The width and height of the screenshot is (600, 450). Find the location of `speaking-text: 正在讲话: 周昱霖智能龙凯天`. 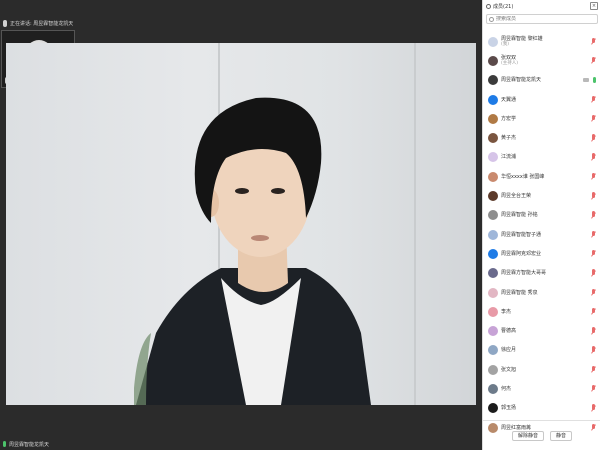

speaking-text: 正在讲话: 周昱霖智能龙凯天 is located at coordinates (42, 23).